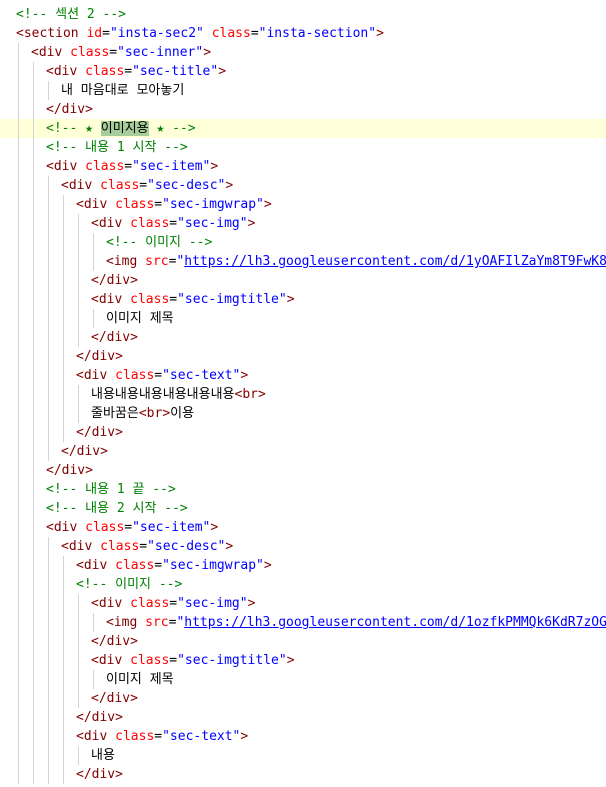 This screenshot has height=787, width=606. I want to click on token-value: "sec-imgwrap", so click(213, 204).